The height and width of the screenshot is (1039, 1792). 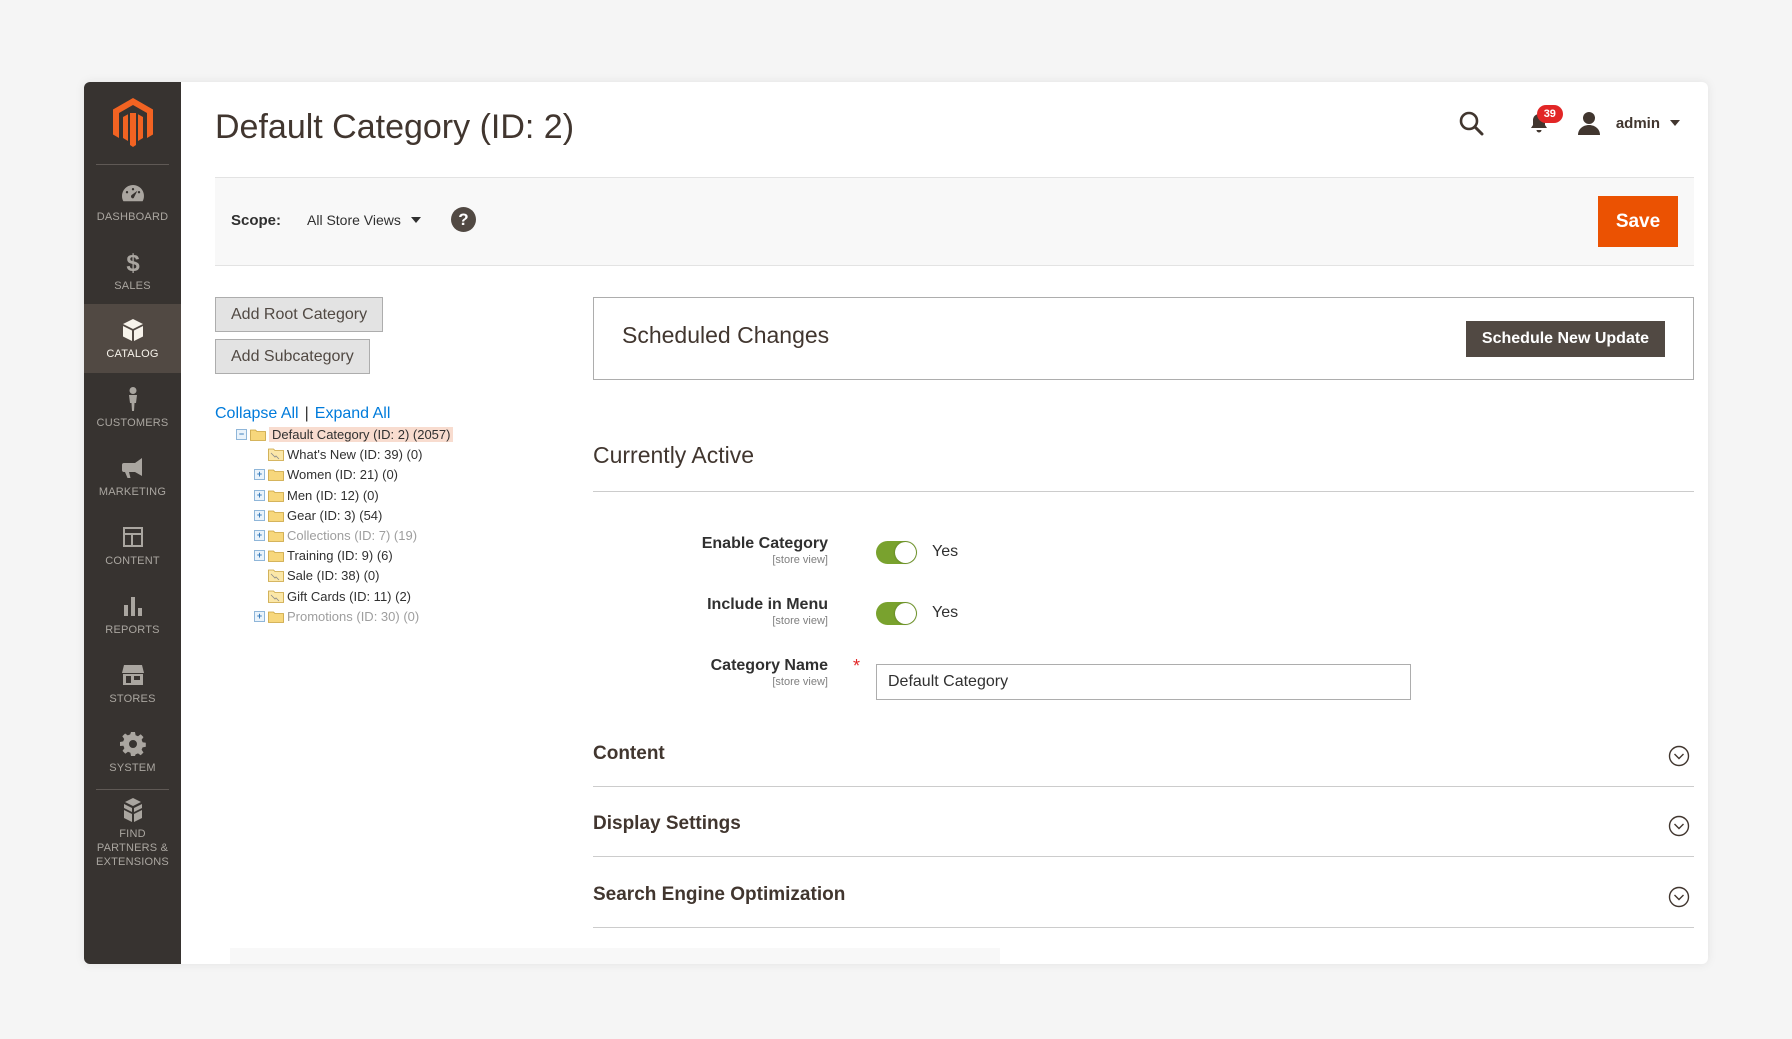 I want to click on scope-bar: Scope: All Store Views ? Save, so click(x=954, y=221).